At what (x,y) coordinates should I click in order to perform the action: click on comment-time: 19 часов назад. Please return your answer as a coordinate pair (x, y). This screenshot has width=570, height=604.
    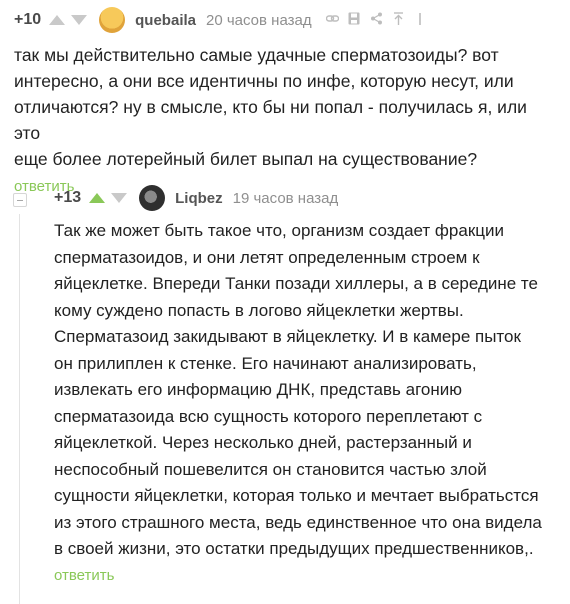
    Looking at the image, I should click on (286, 198).